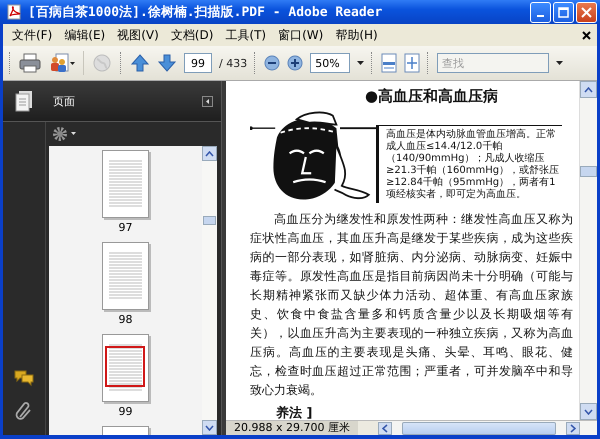 The image size is (600, 439). What do you see at coordinates (300, 35) in the screenshot?
I see `menu-item: 窗口(W)` at bounding box center [300, 35].